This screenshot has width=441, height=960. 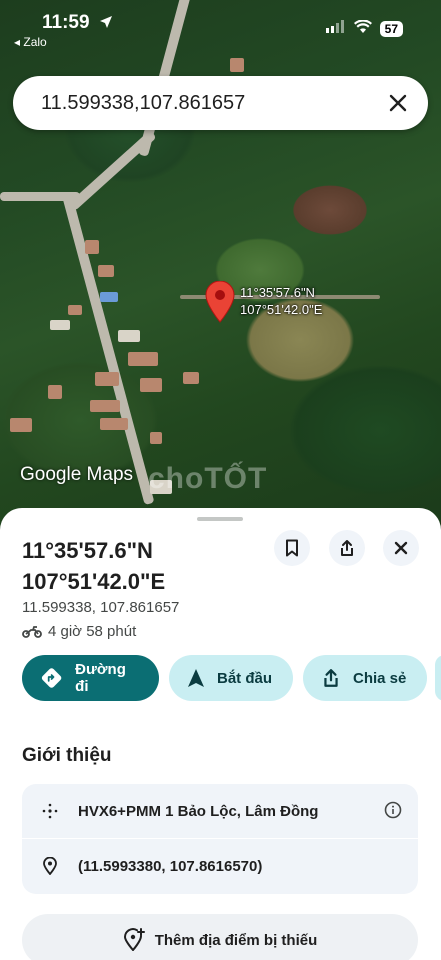 I want to click on plus-code-icon, so click(x=50, y=811).